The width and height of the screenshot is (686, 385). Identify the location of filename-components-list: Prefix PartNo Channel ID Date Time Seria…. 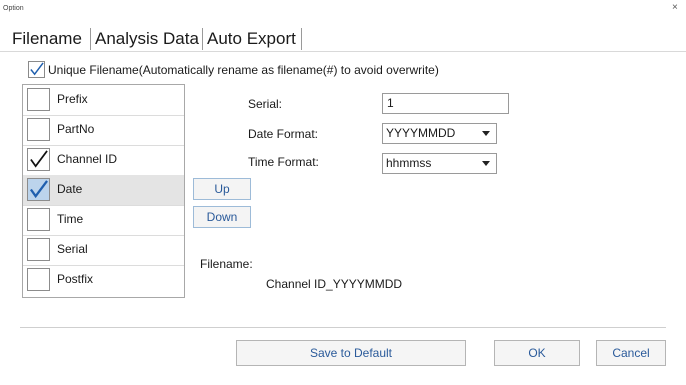
(103, 191).